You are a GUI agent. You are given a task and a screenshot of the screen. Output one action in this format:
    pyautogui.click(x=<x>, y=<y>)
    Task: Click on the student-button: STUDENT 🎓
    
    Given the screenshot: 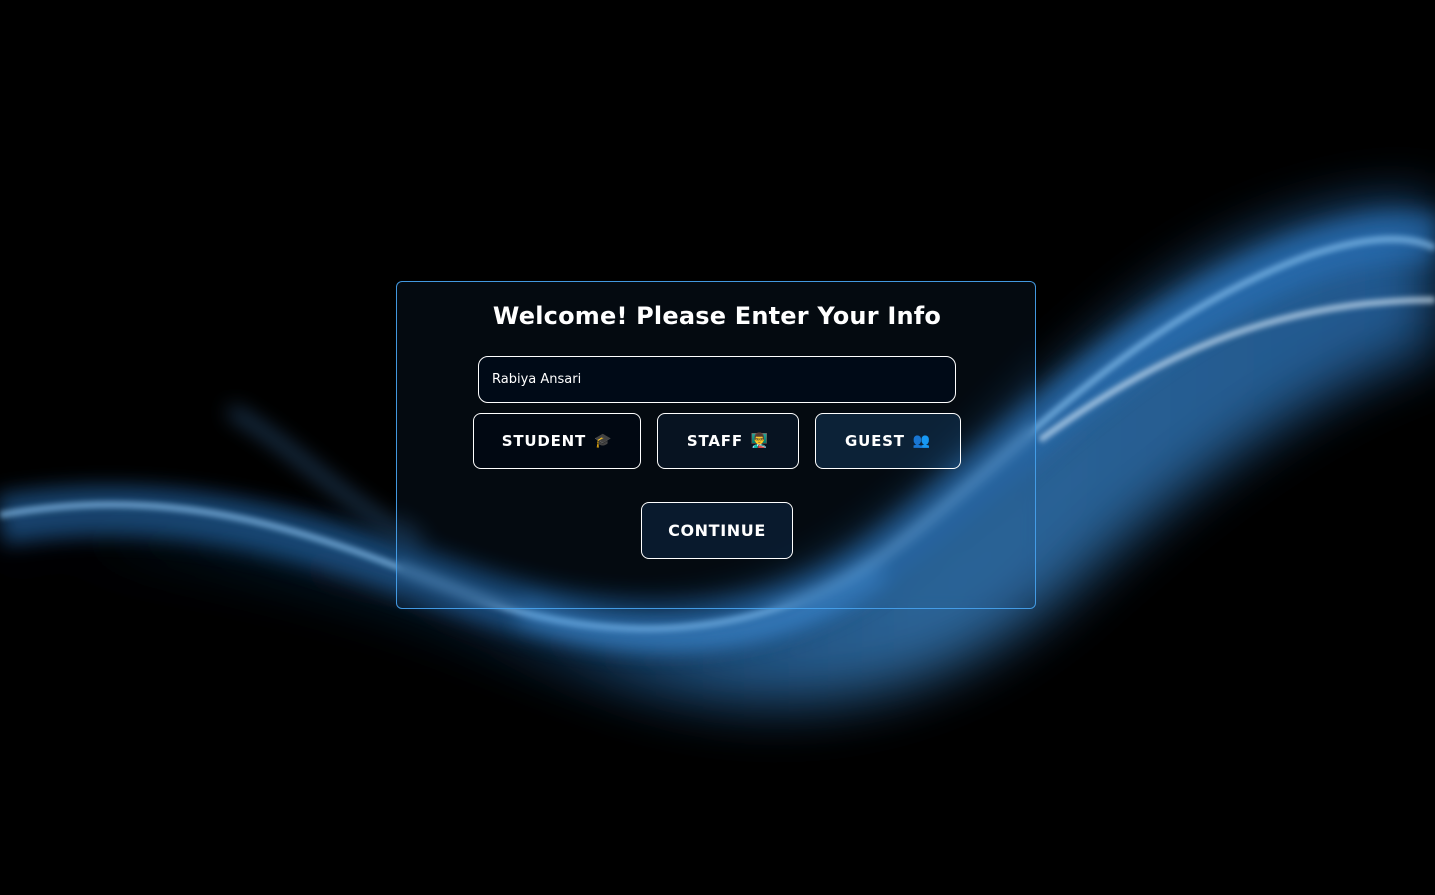 What is the action you would take?
    pyautogui.click(x=557, y=441)
    